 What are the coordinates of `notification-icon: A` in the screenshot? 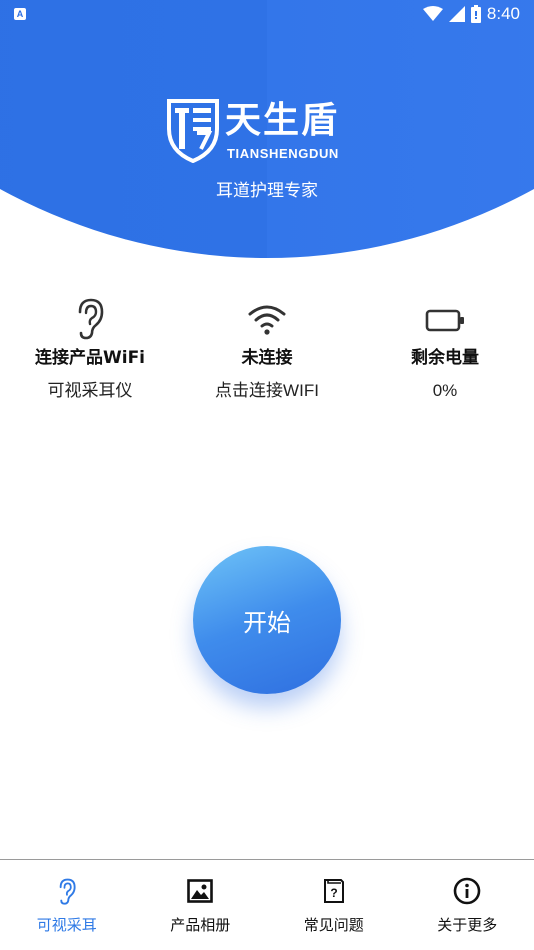 It's located at (20, 14).